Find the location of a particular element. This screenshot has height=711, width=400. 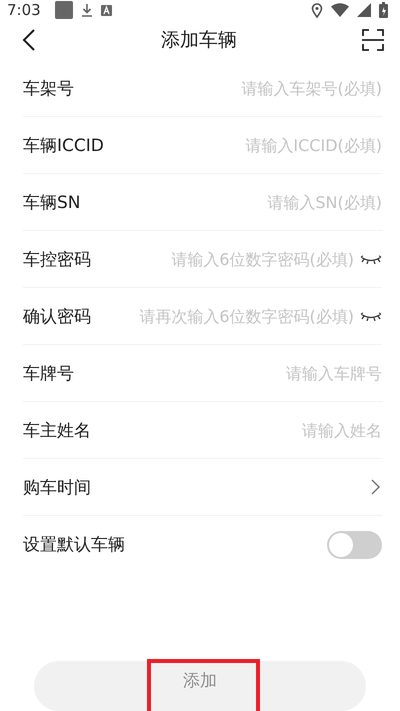

field-label: 车辆SN is located at coordinates (52, 203).